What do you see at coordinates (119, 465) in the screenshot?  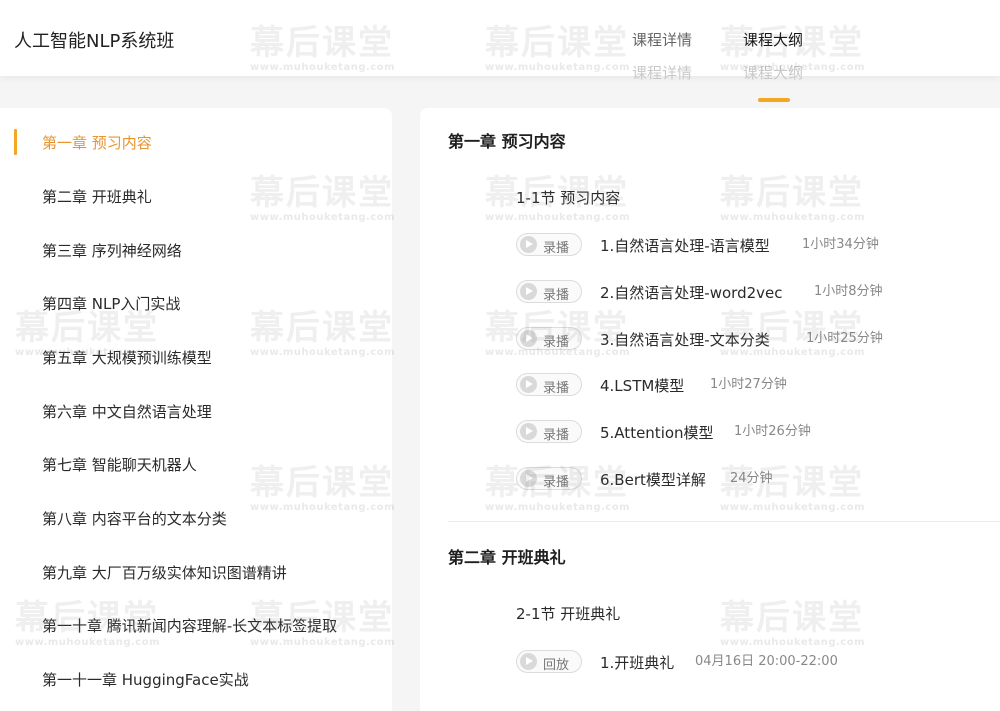 I see `sidebar-chapter-label: 第七章 智能聊天机器人` at bounding box center [119, 465].